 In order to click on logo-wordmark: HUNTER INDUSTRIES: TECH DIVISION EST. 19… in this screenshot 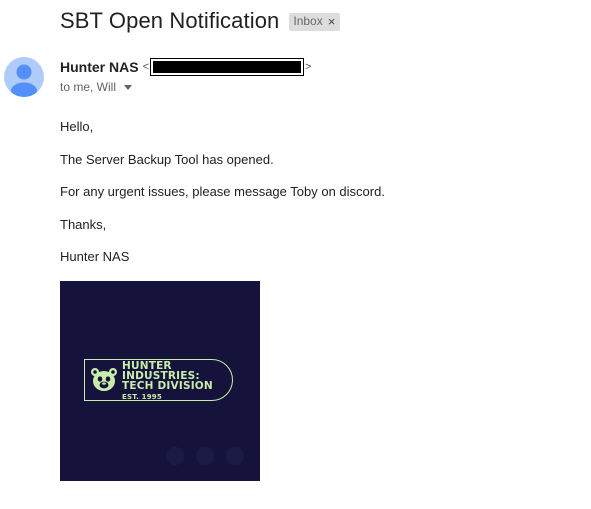, I will do `click(167, 381)`.